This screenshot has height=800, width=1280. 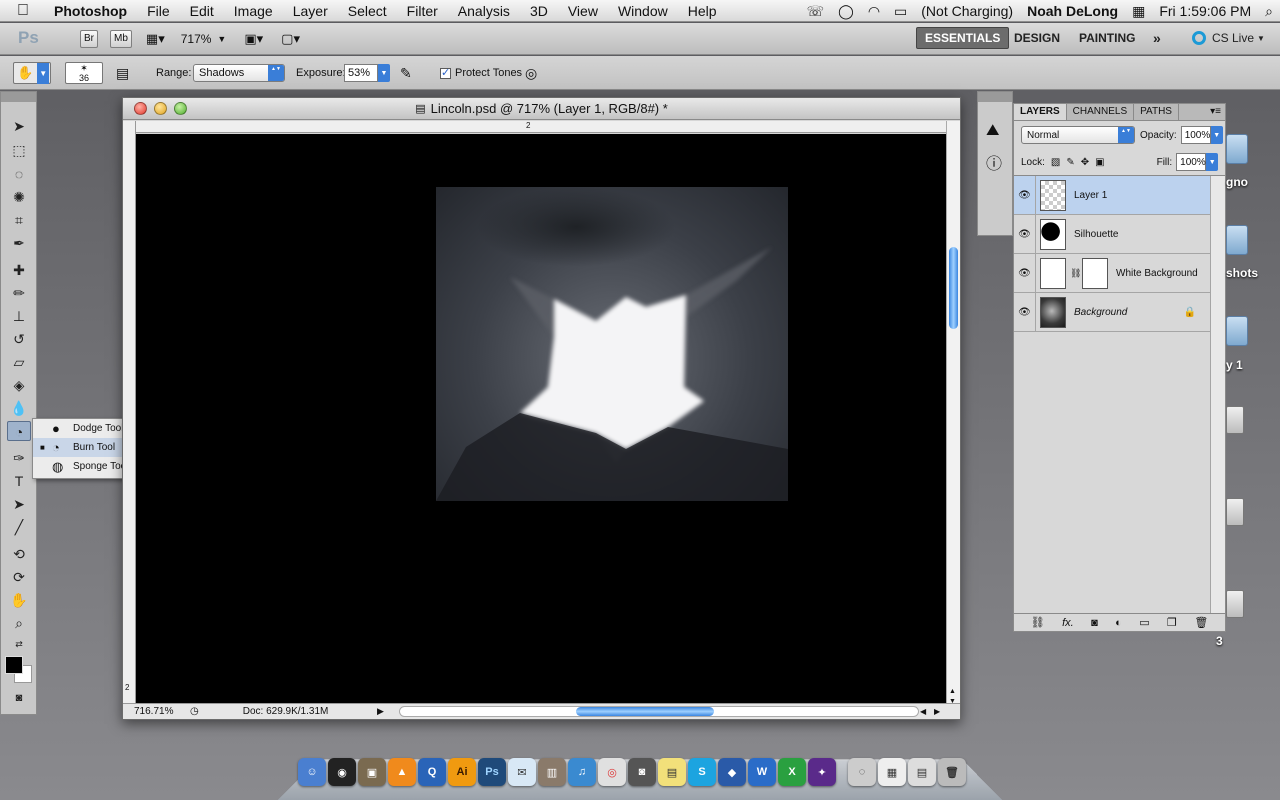 I want to click on eraser-tool-icon: ▱, so click(x=19, y=362).